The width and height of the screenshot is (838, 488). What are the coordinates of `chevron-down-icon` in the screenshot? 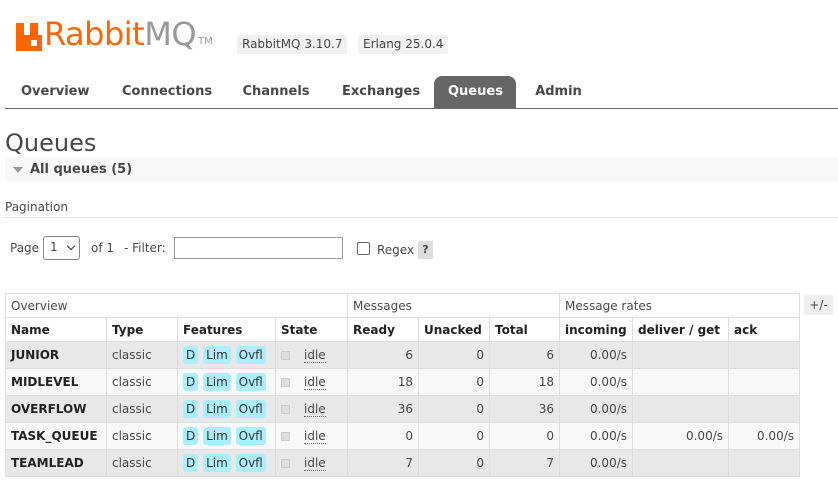 It's located at (71, 246).